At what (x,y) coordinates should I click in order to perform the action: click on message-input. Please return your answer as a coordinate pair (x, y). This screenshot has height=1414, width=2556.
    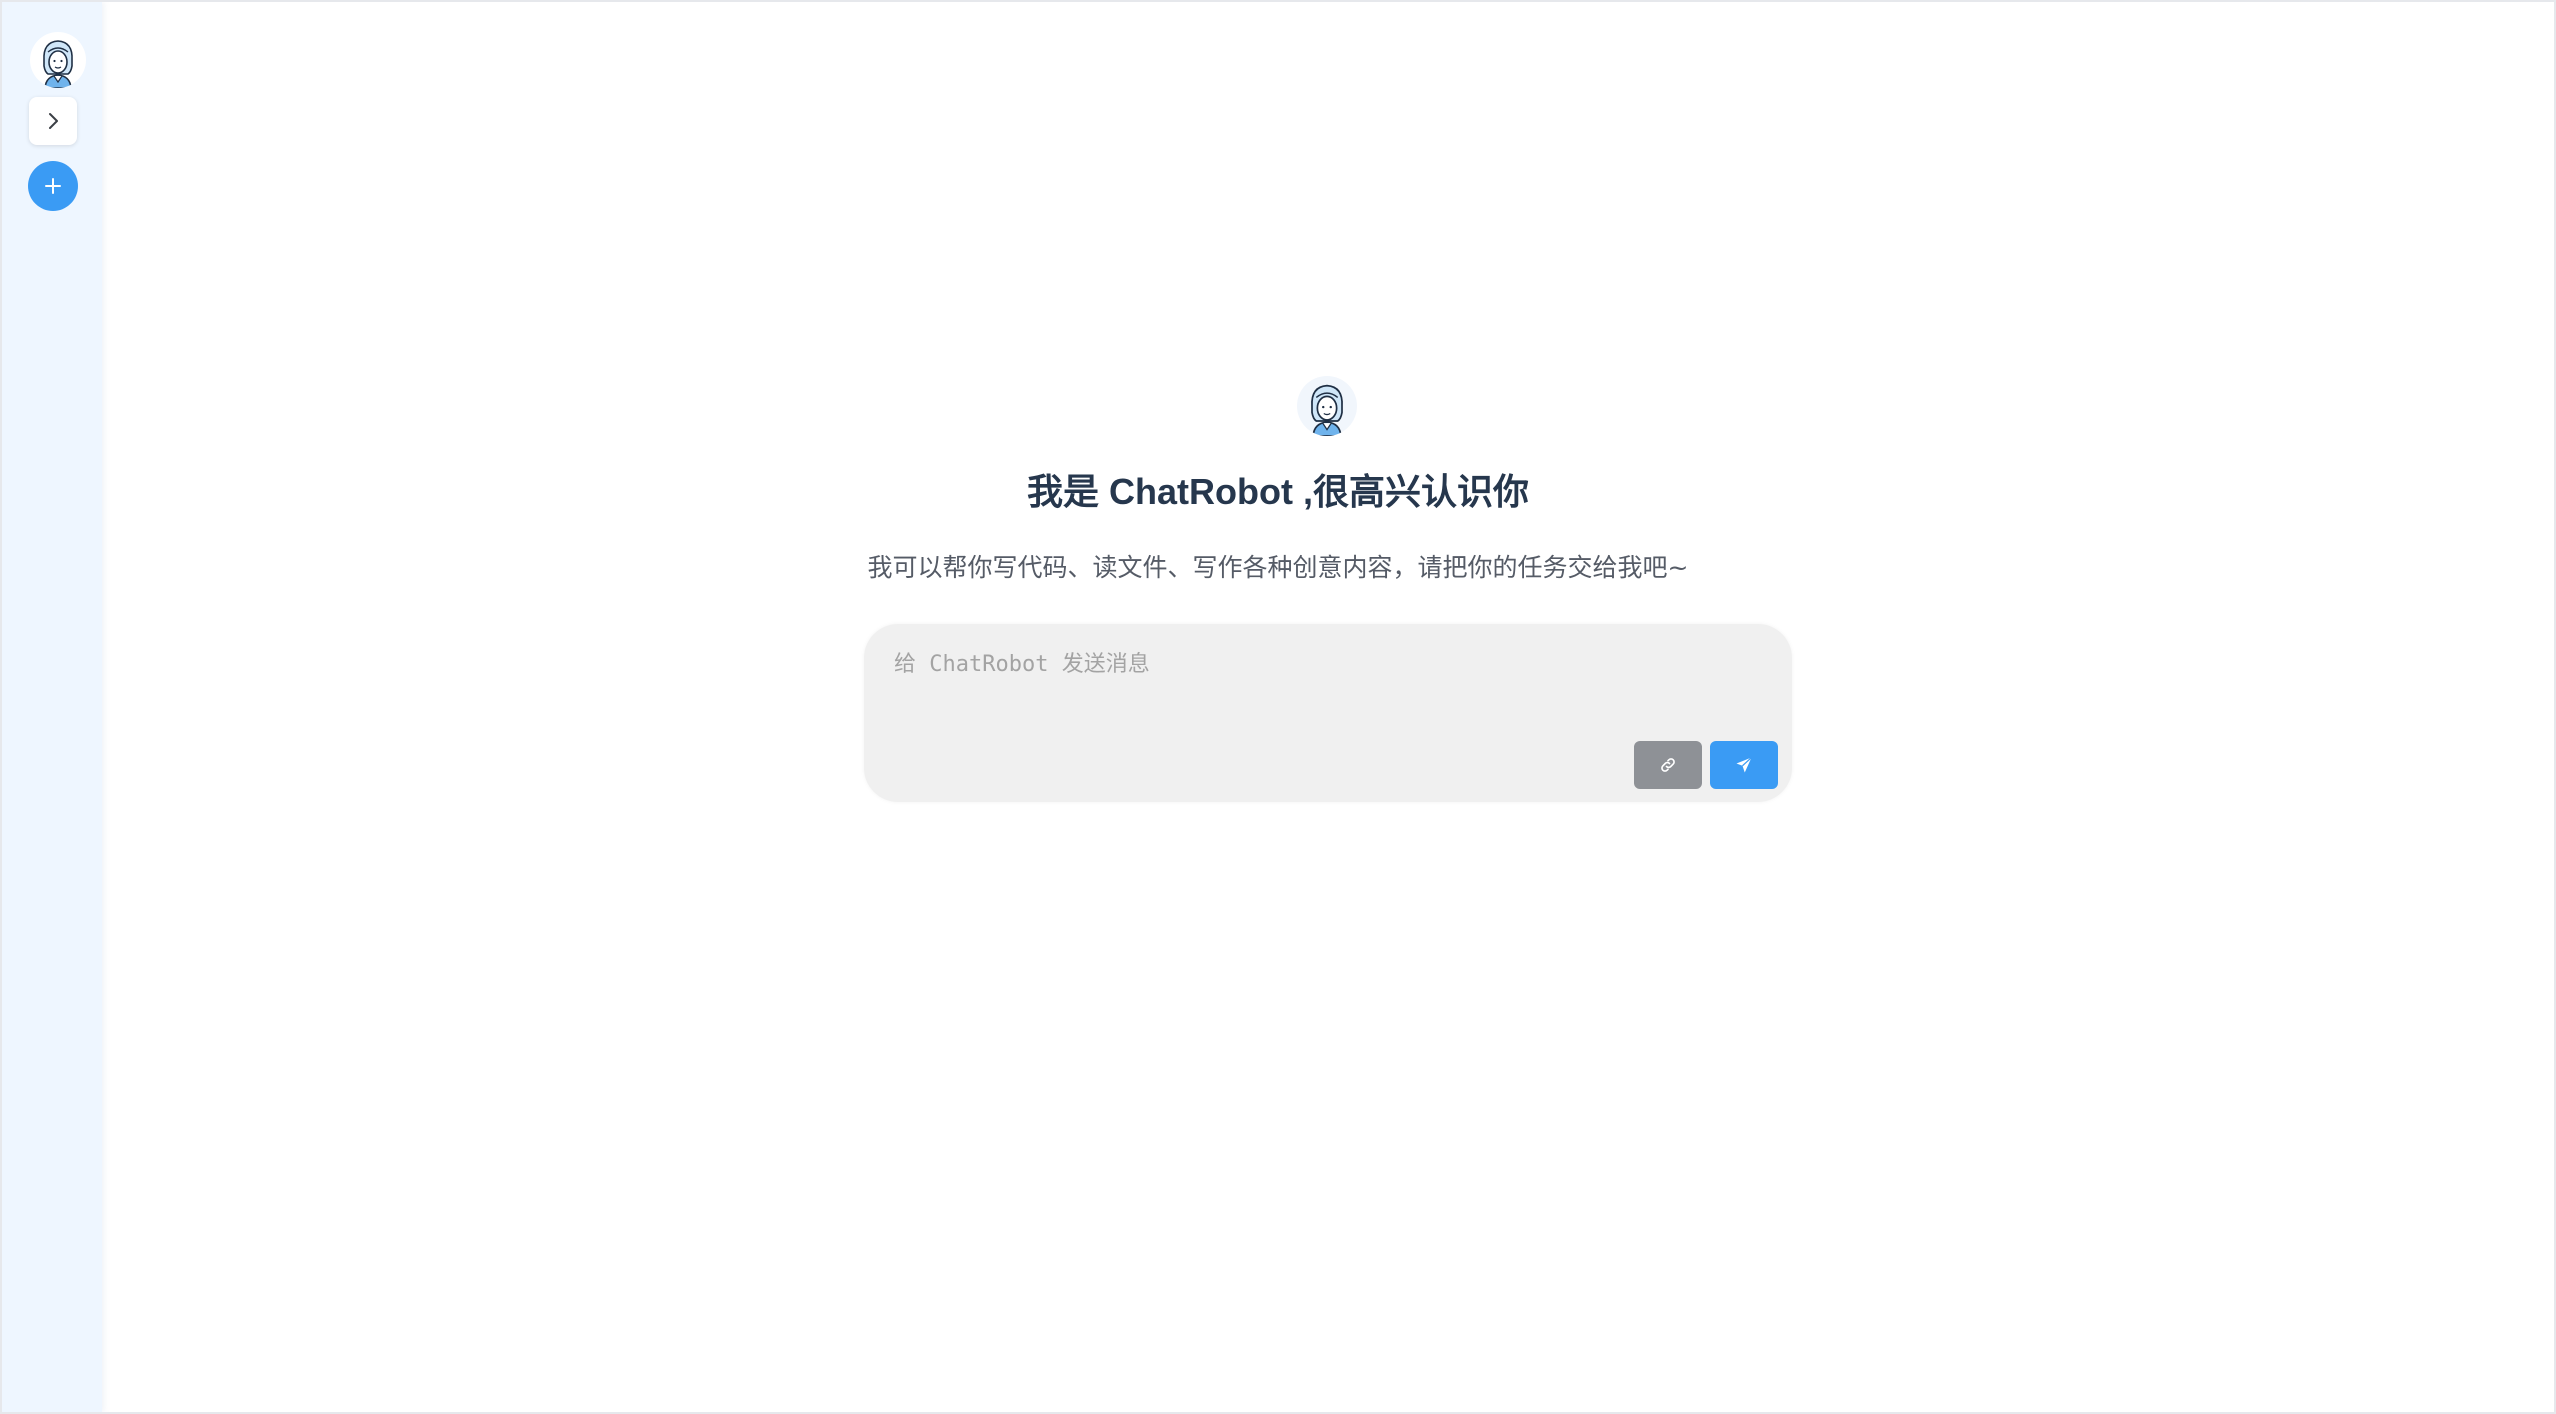
    Looking at the image, I should click on (1324, 686).